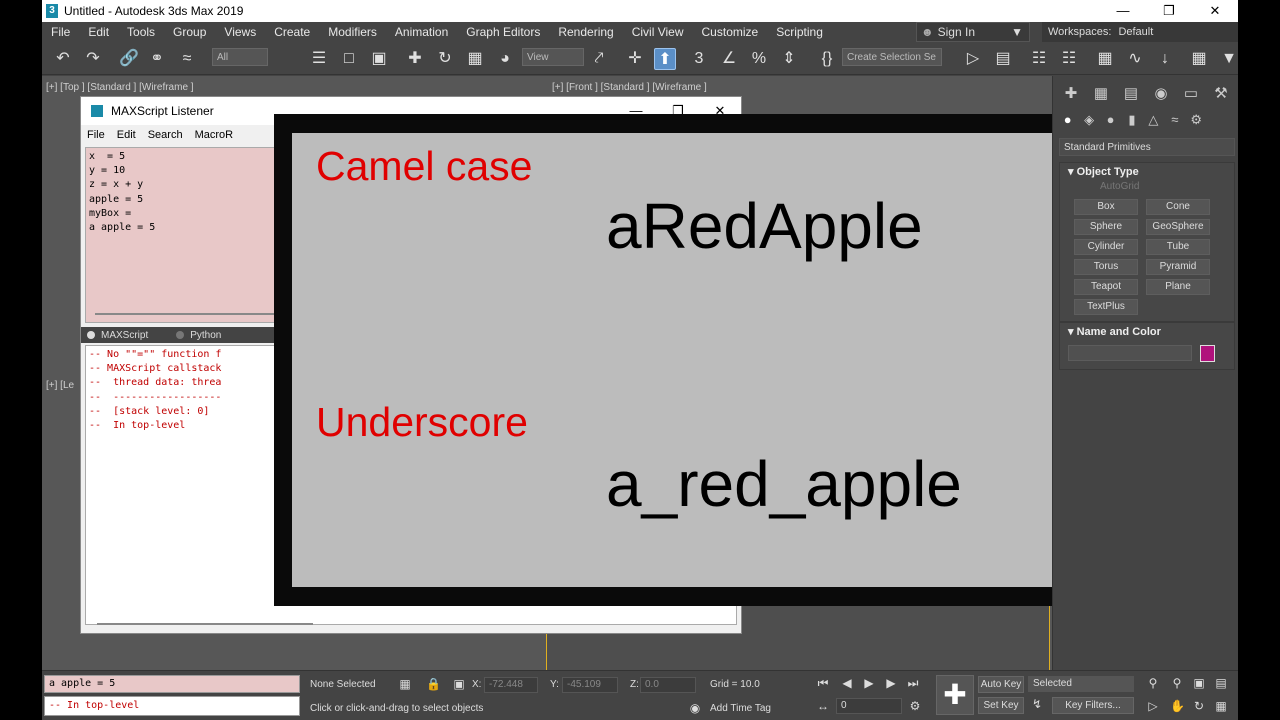 The height and width of the screenshot is (720, 1280). I want to click on cylinder-button: Cylinder, so click(1106, 247).